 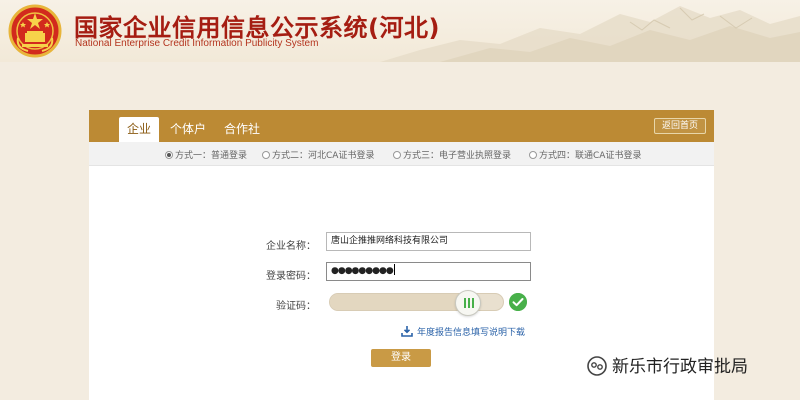 I want to click on annual-report-guide-download-link: 年度报告信息填写说明下载, so click(x=463, y=331).